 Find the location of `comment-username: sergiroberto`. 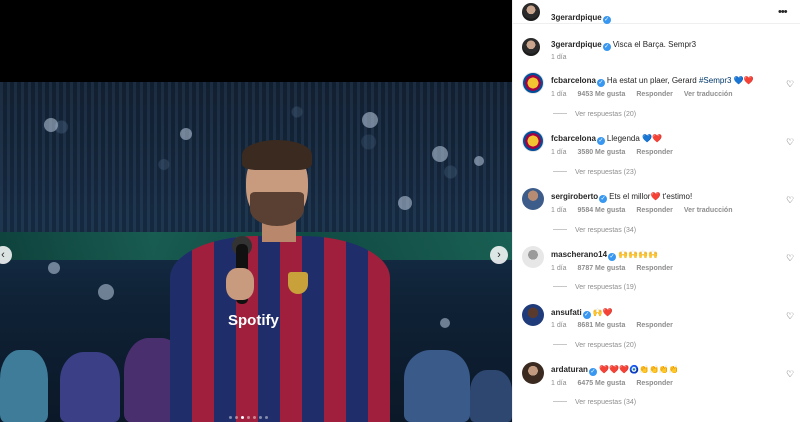

comment-username: sergiroberto is located at coordinates (574, 196).